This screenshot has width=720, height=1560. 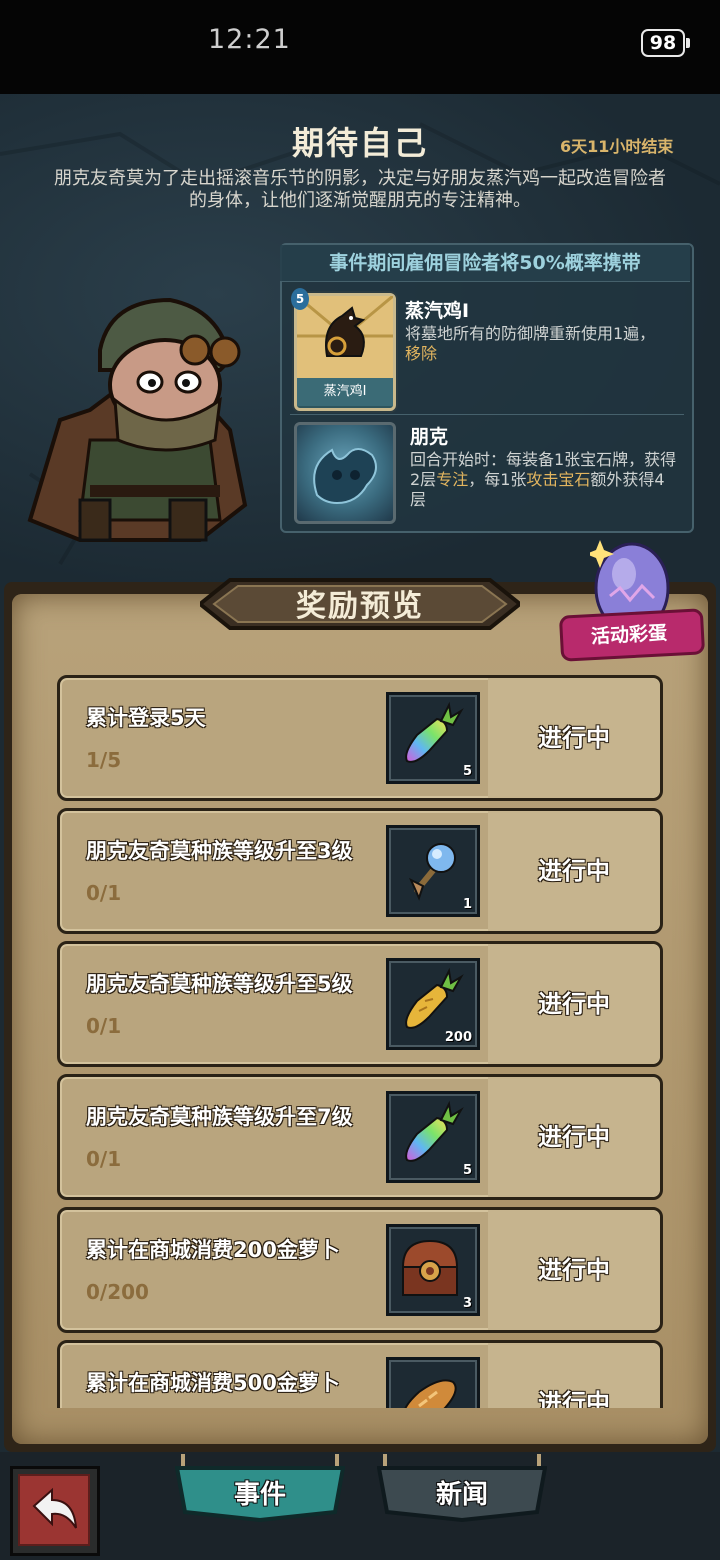 I want to click on reward-row: 朋克友奇莫种族等级升至7级 0/1 5 进行中, so click(x=360, y=1137).